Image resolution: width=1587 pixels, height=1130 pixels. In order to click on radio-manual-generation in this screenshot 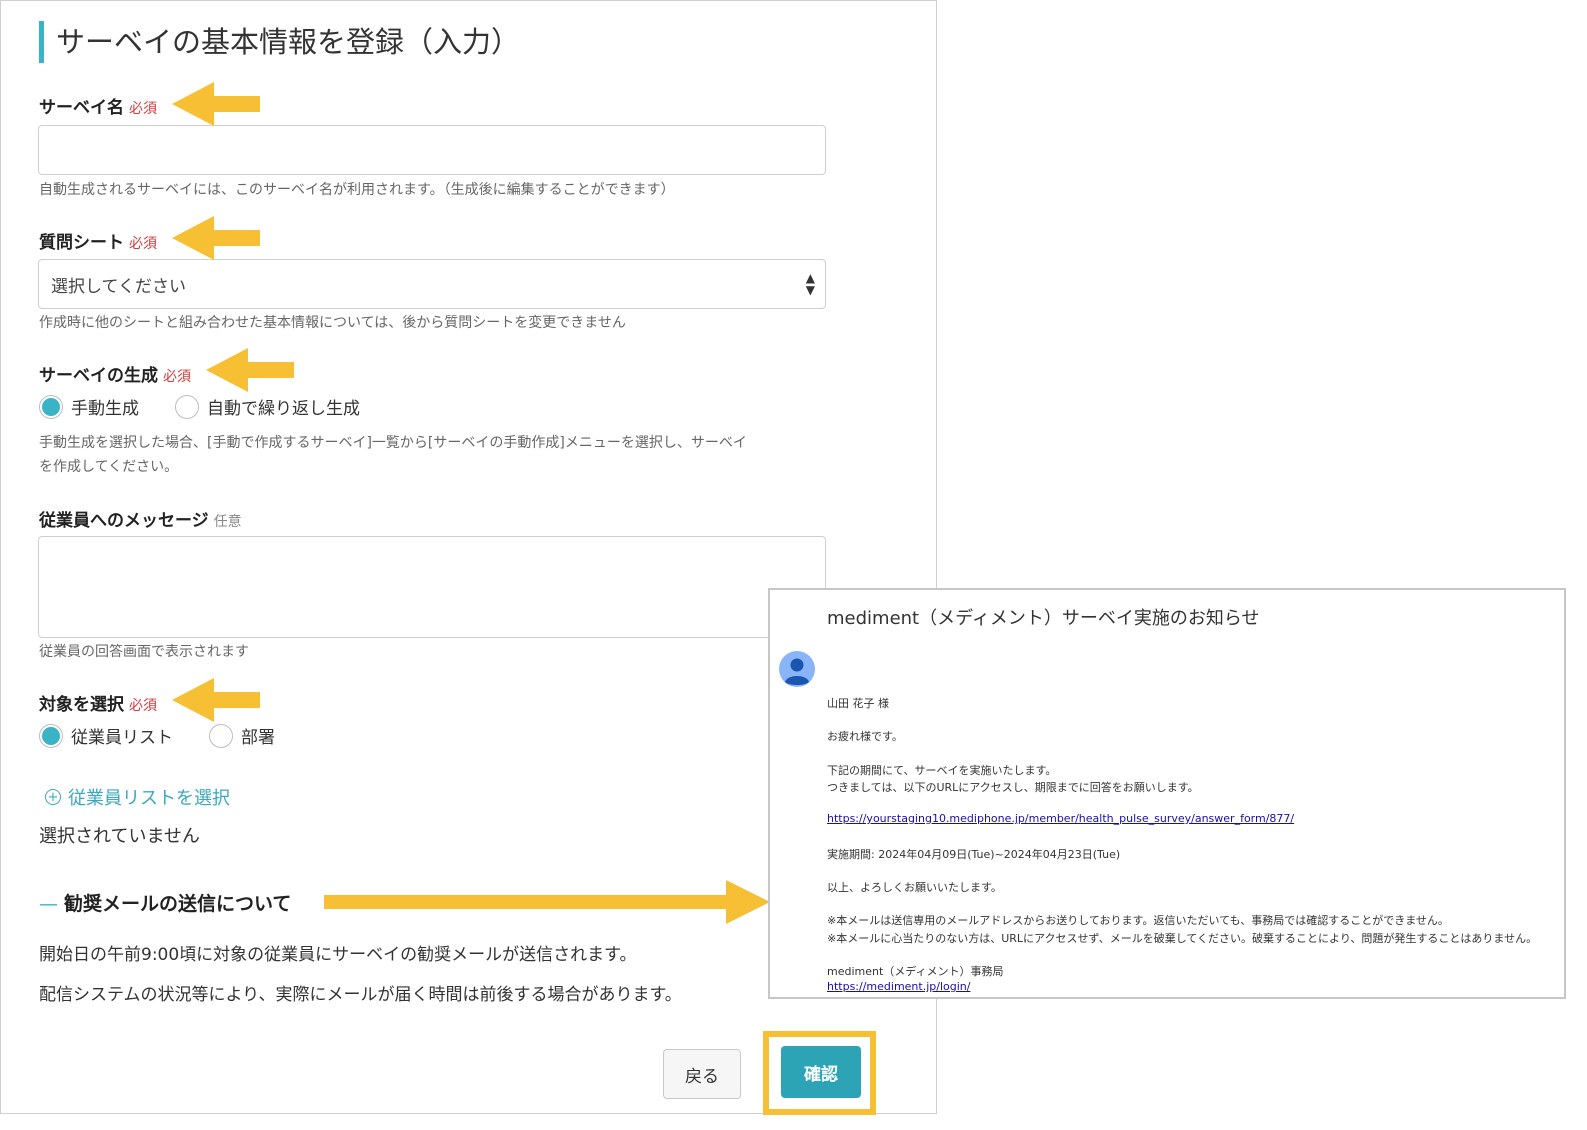, I will do `click(51, 406)`.